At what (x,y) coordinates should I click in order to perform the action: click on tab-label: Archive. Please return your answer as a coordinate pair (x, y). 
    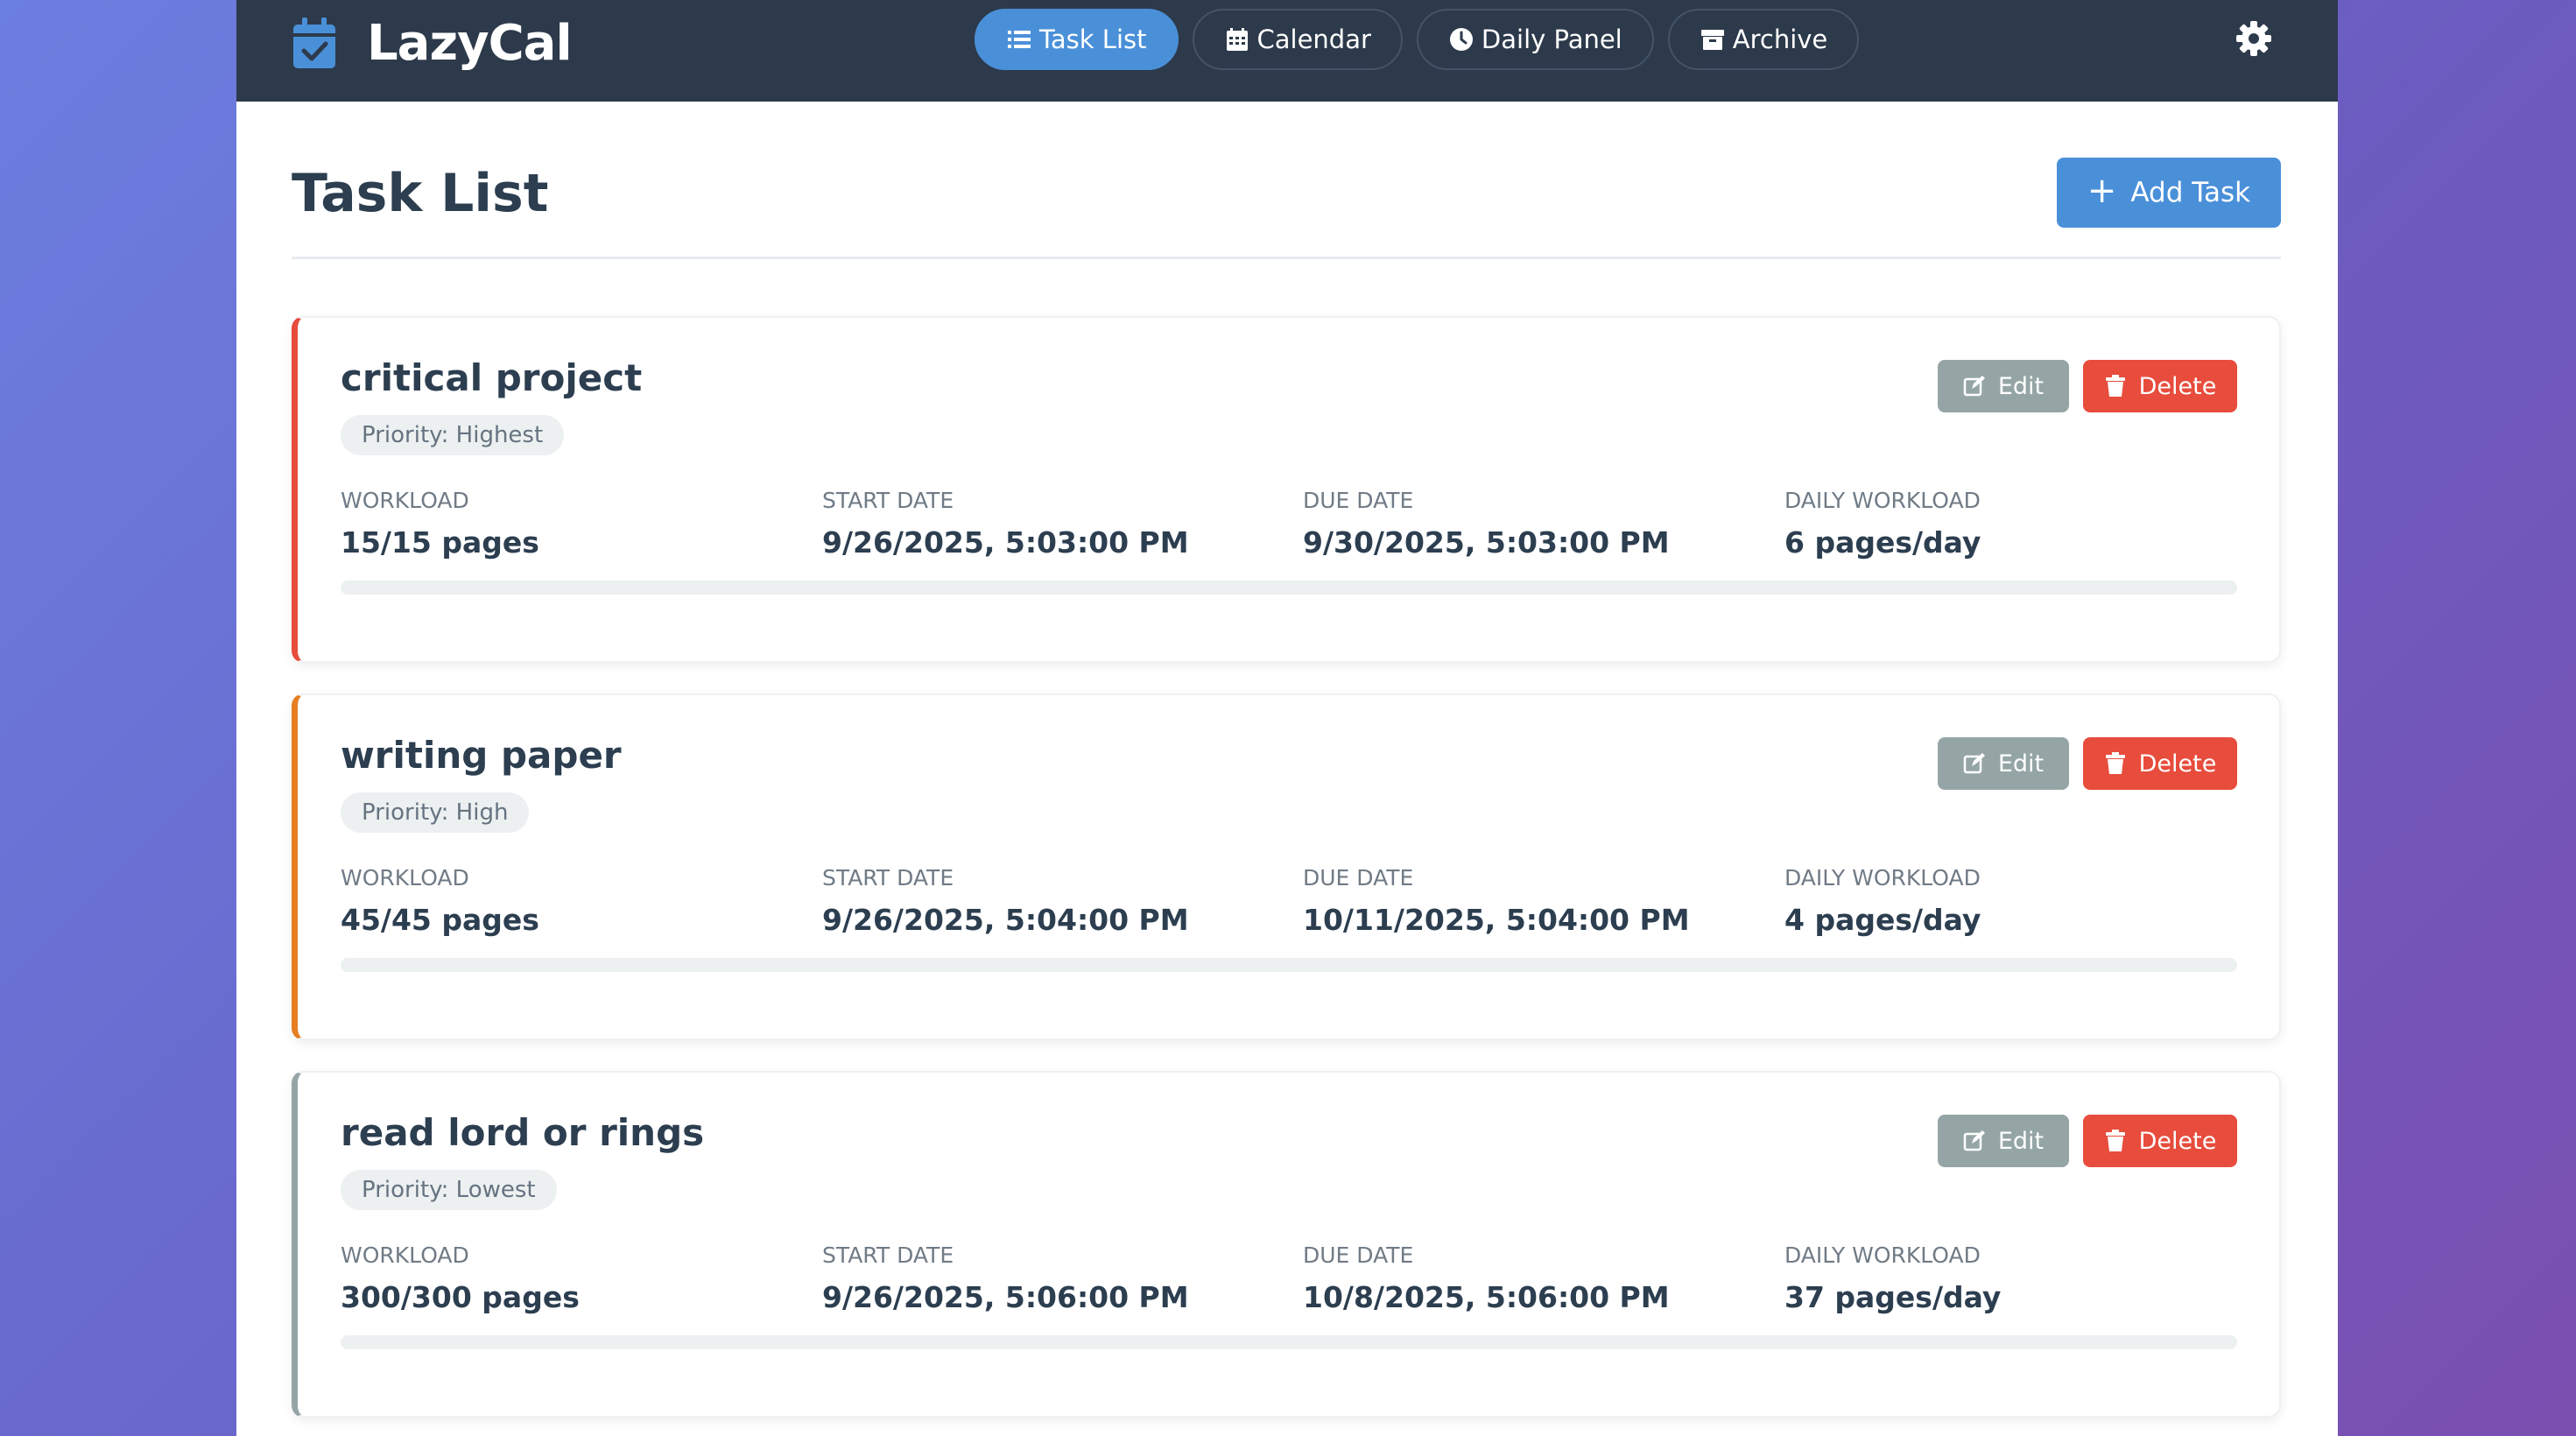
    Looking at the image, I should click on (1780, 40).